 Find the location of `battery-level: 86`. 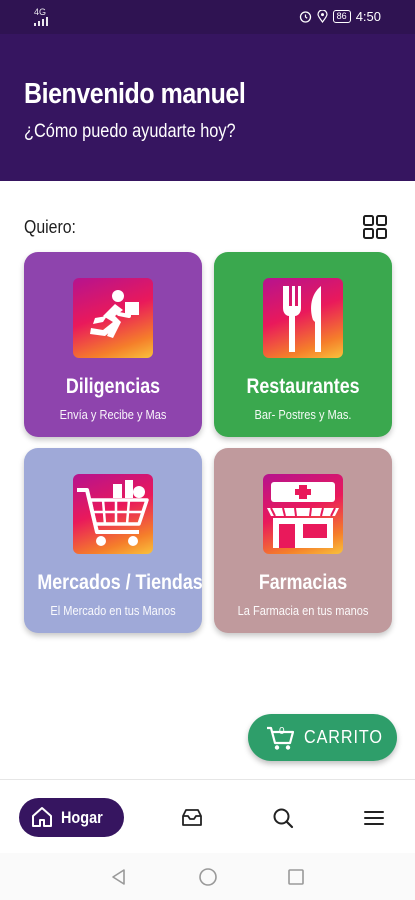

battery-level: 86 is located at coordinates (341, 16).